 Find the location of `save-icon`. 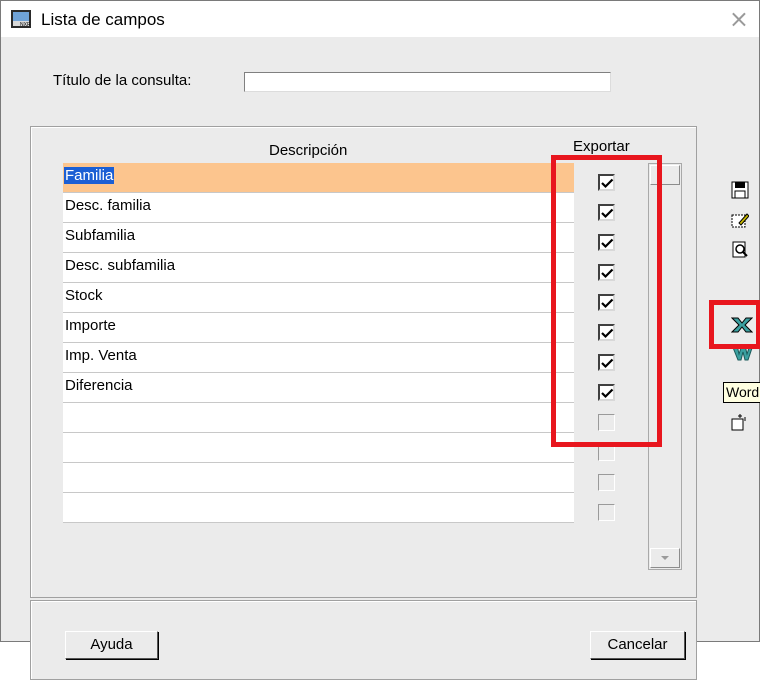

save-icon is located at coordinates (740, 190).